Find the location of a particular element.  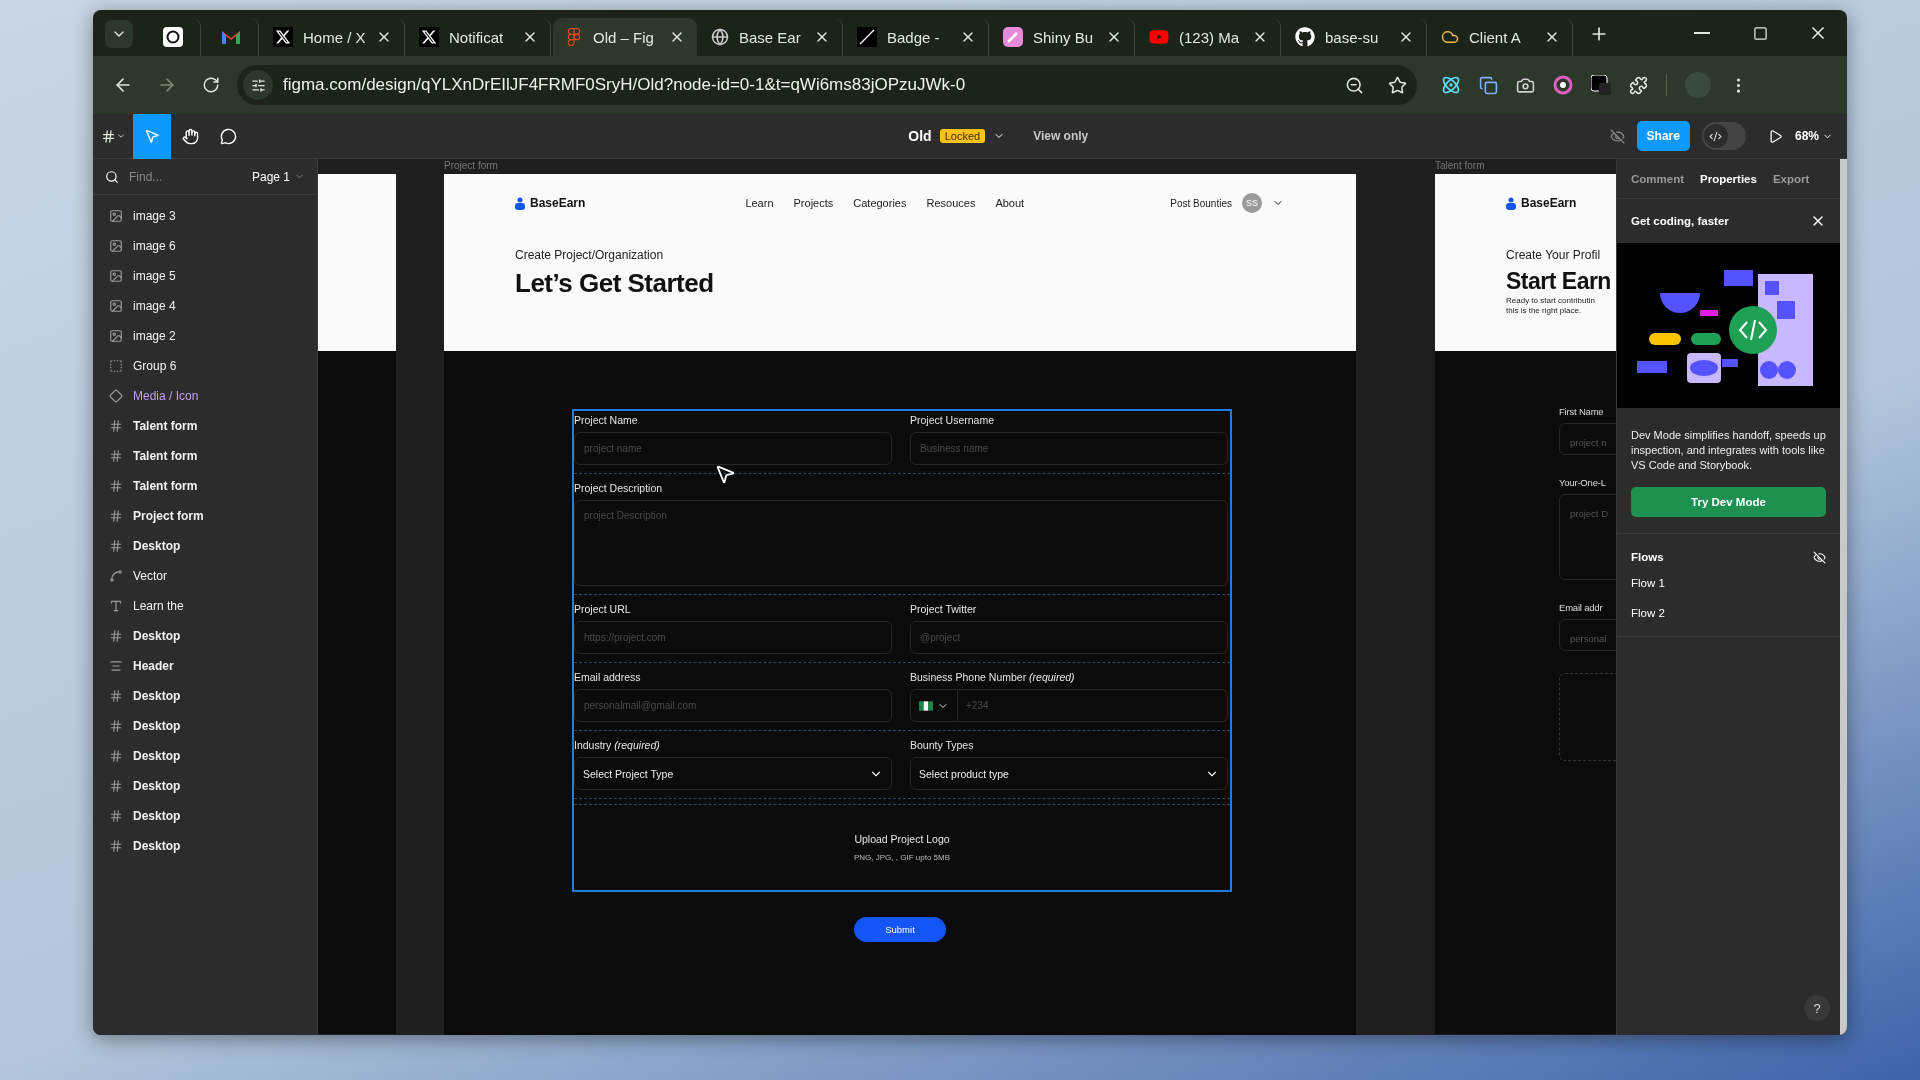

page-subtitle: Create Project/Organization is located at coordinates (589, 255).